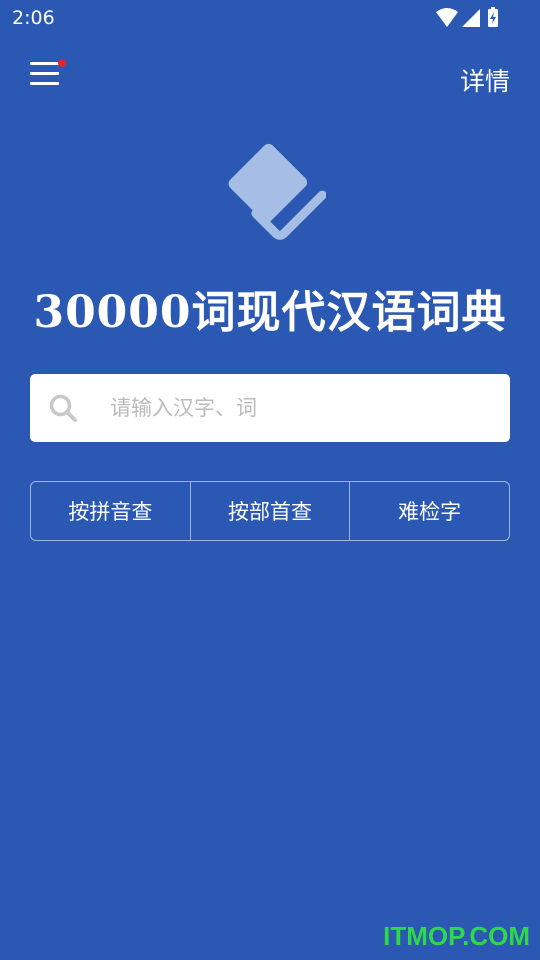 This screenshot has width=540, height=960. I want to click on radical-search-button: 按部首查, so click(269, 511).